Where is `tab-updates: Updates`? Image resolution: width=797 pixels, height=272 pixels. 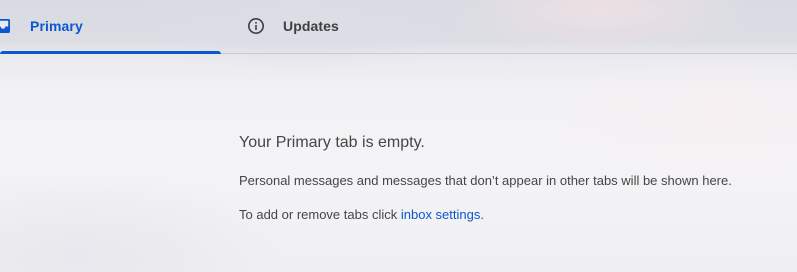
tab-updates: Updates is located at coordinates (331, 26).